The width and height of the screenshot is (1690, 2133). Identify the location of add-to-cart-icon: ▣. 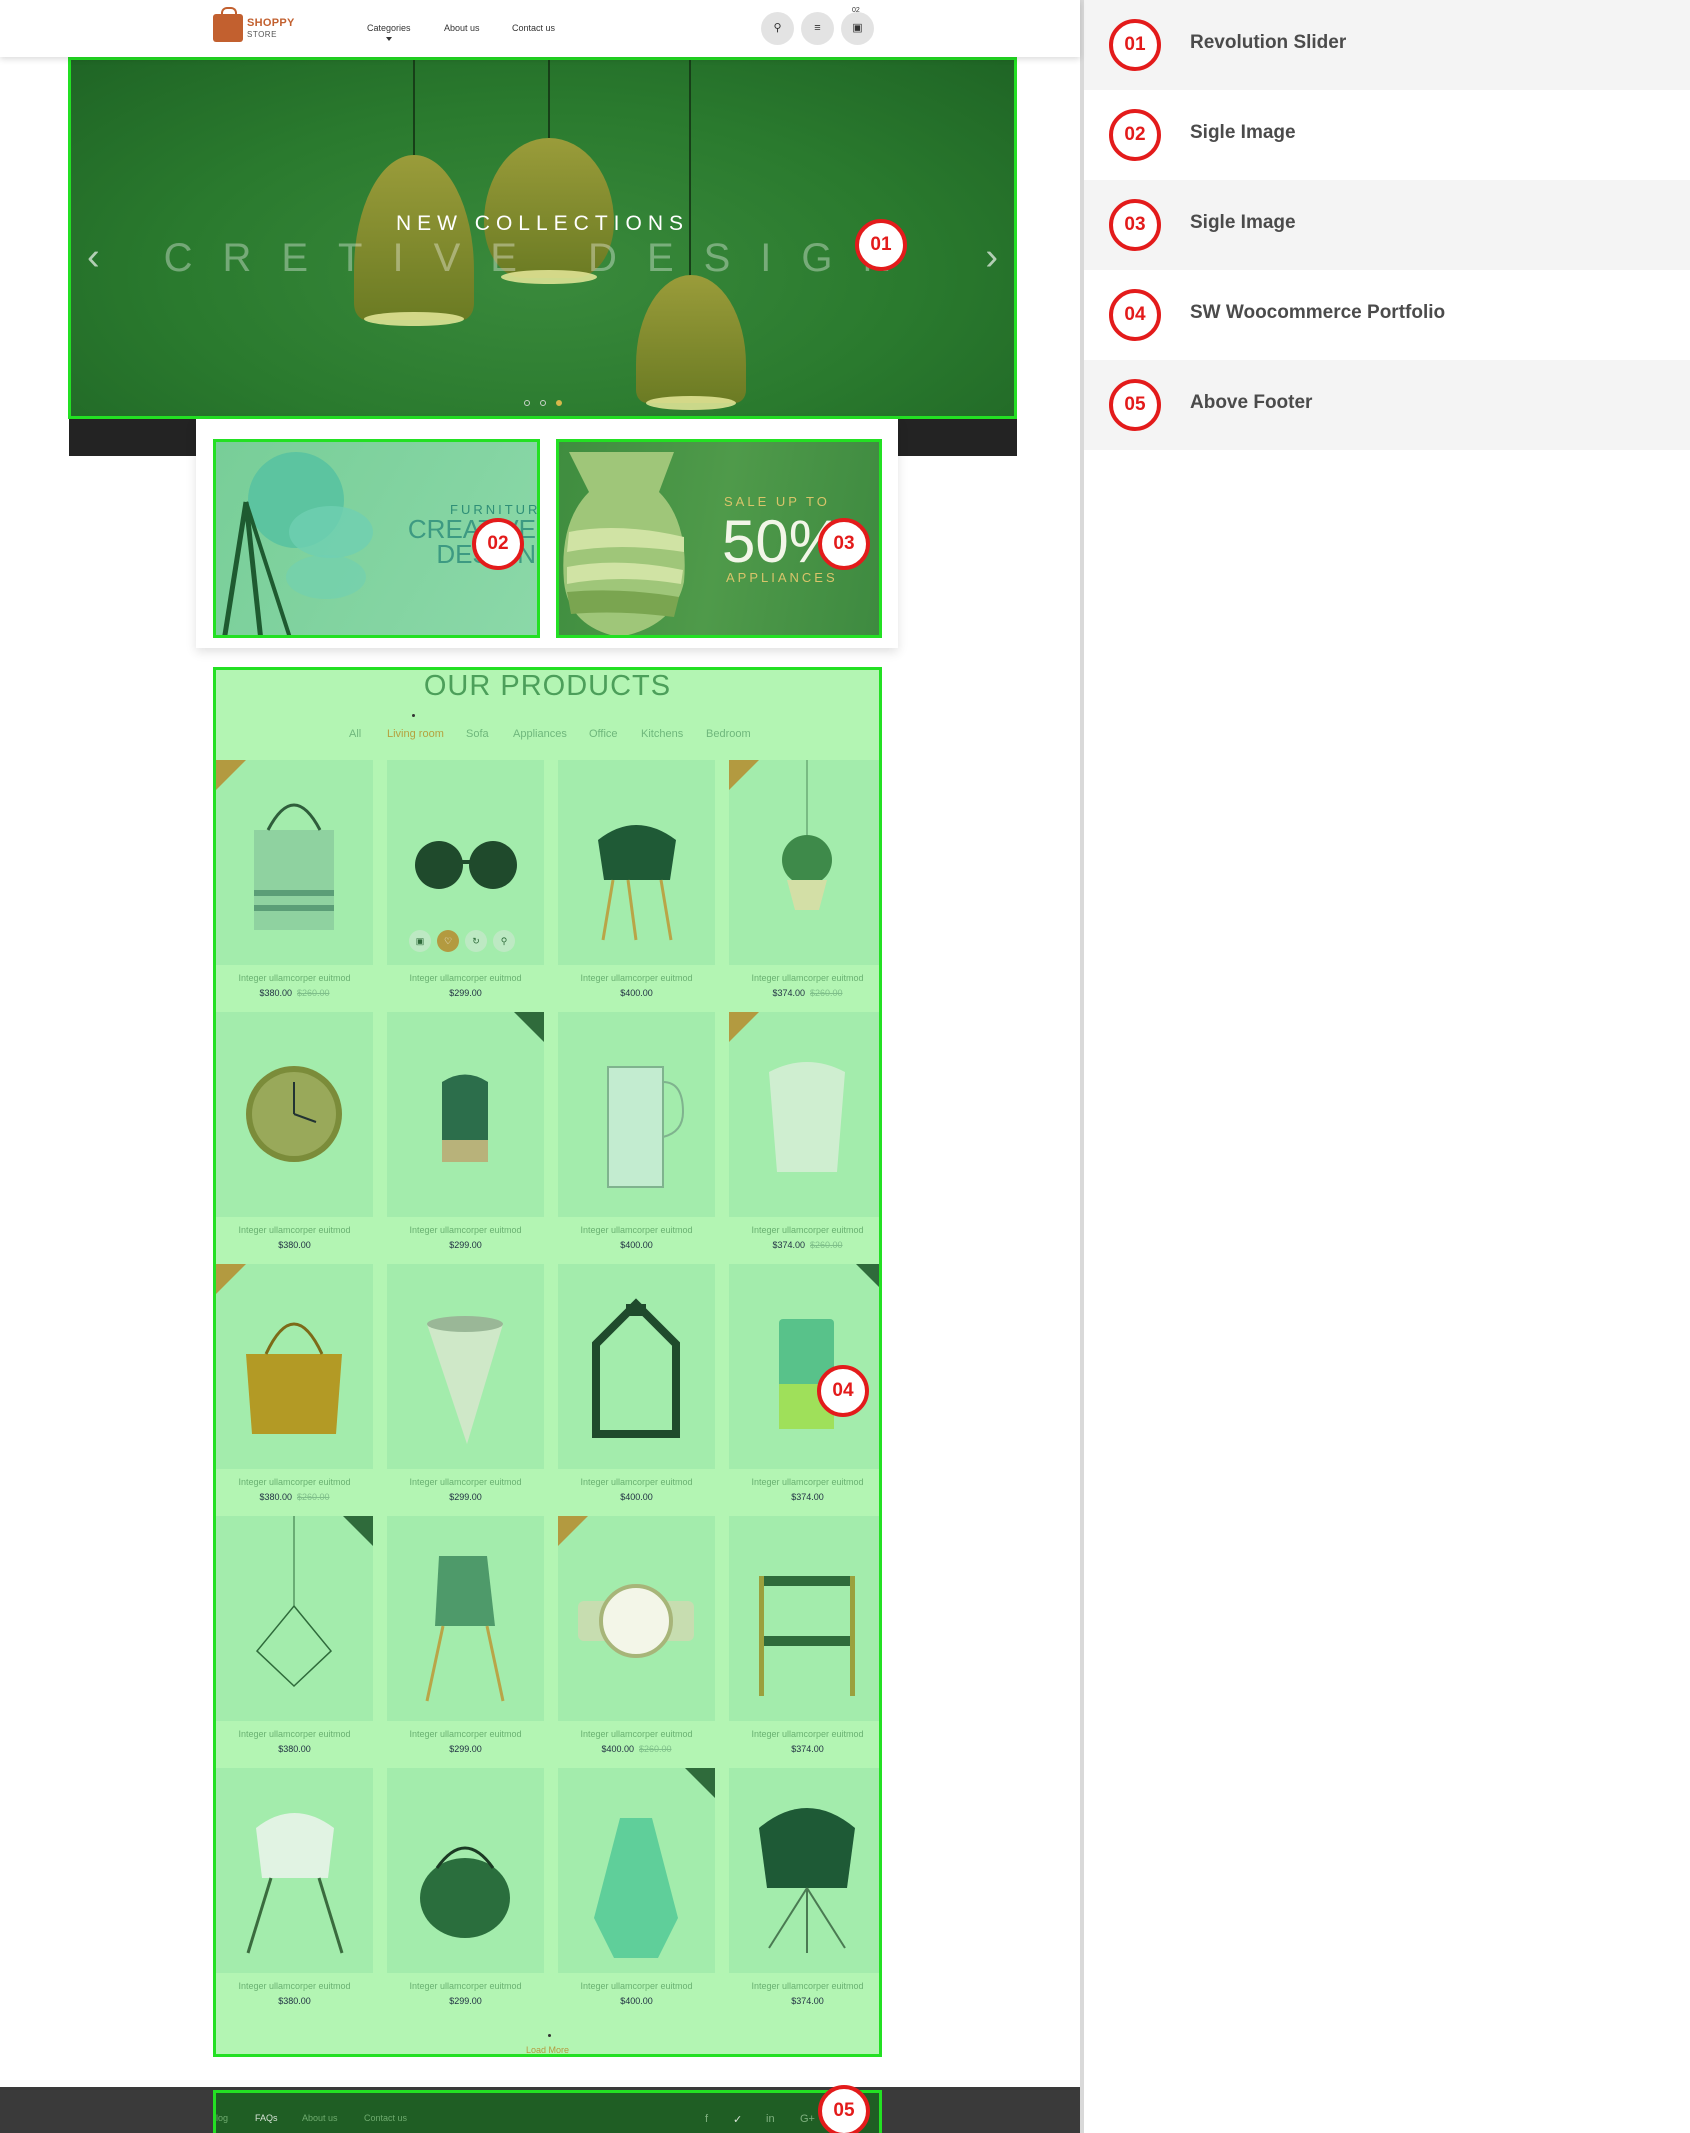
(420, 941).